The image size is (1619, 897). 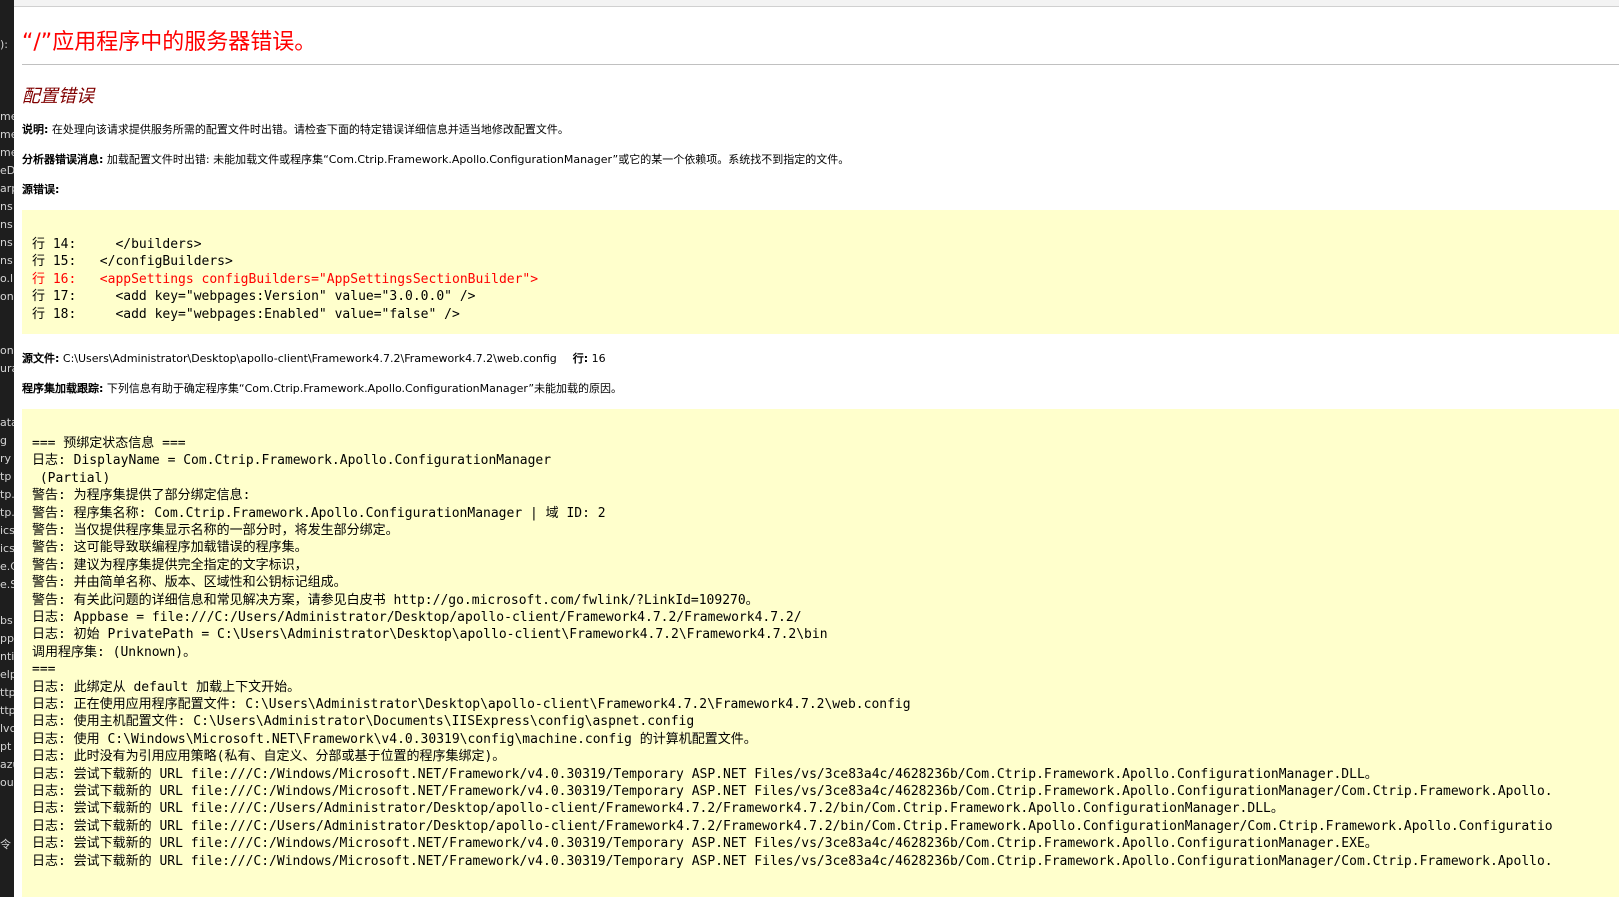 I want to click on side-panel-text: g, so click(x=3, y=440).